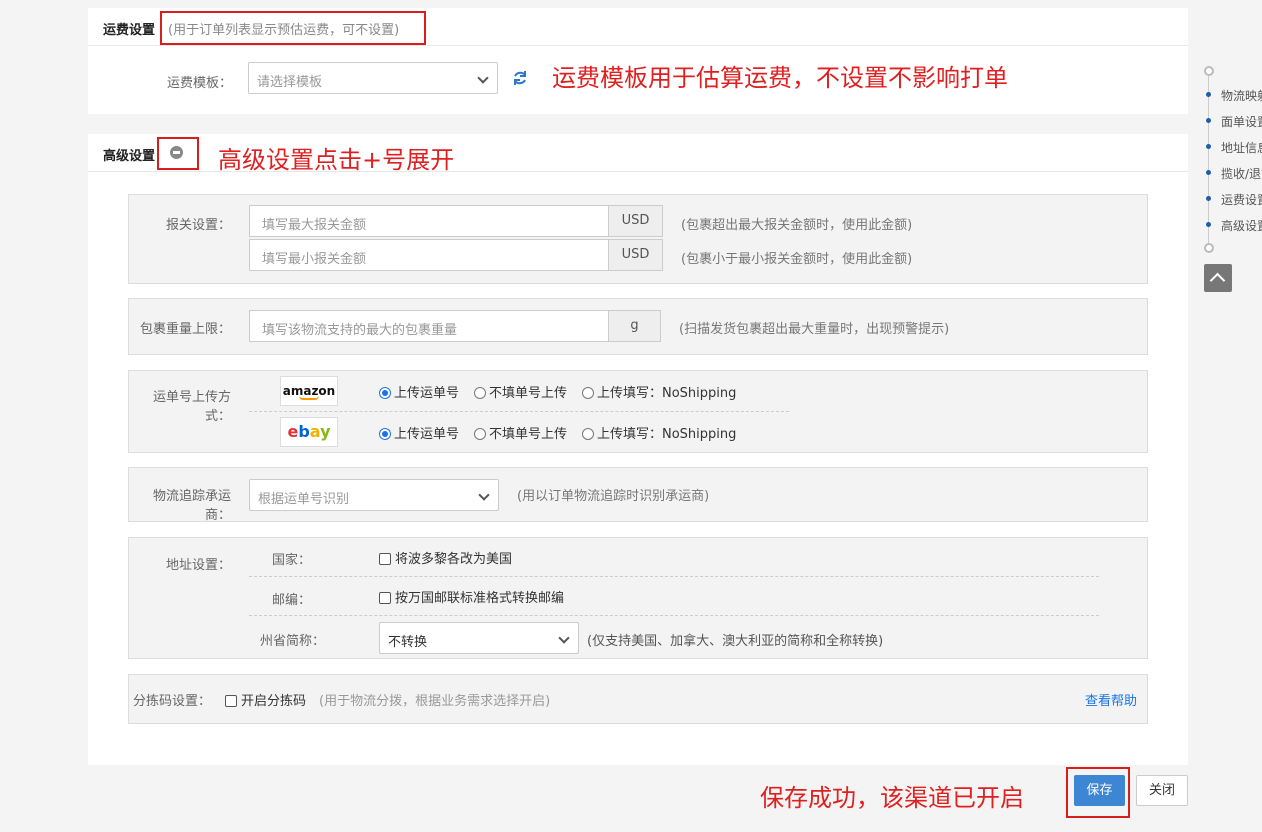  Describe the element at coordinates (659, 432) in the screenshot. I see `ebay-option-noshipping: 上传填写：NoShipping` at that location.